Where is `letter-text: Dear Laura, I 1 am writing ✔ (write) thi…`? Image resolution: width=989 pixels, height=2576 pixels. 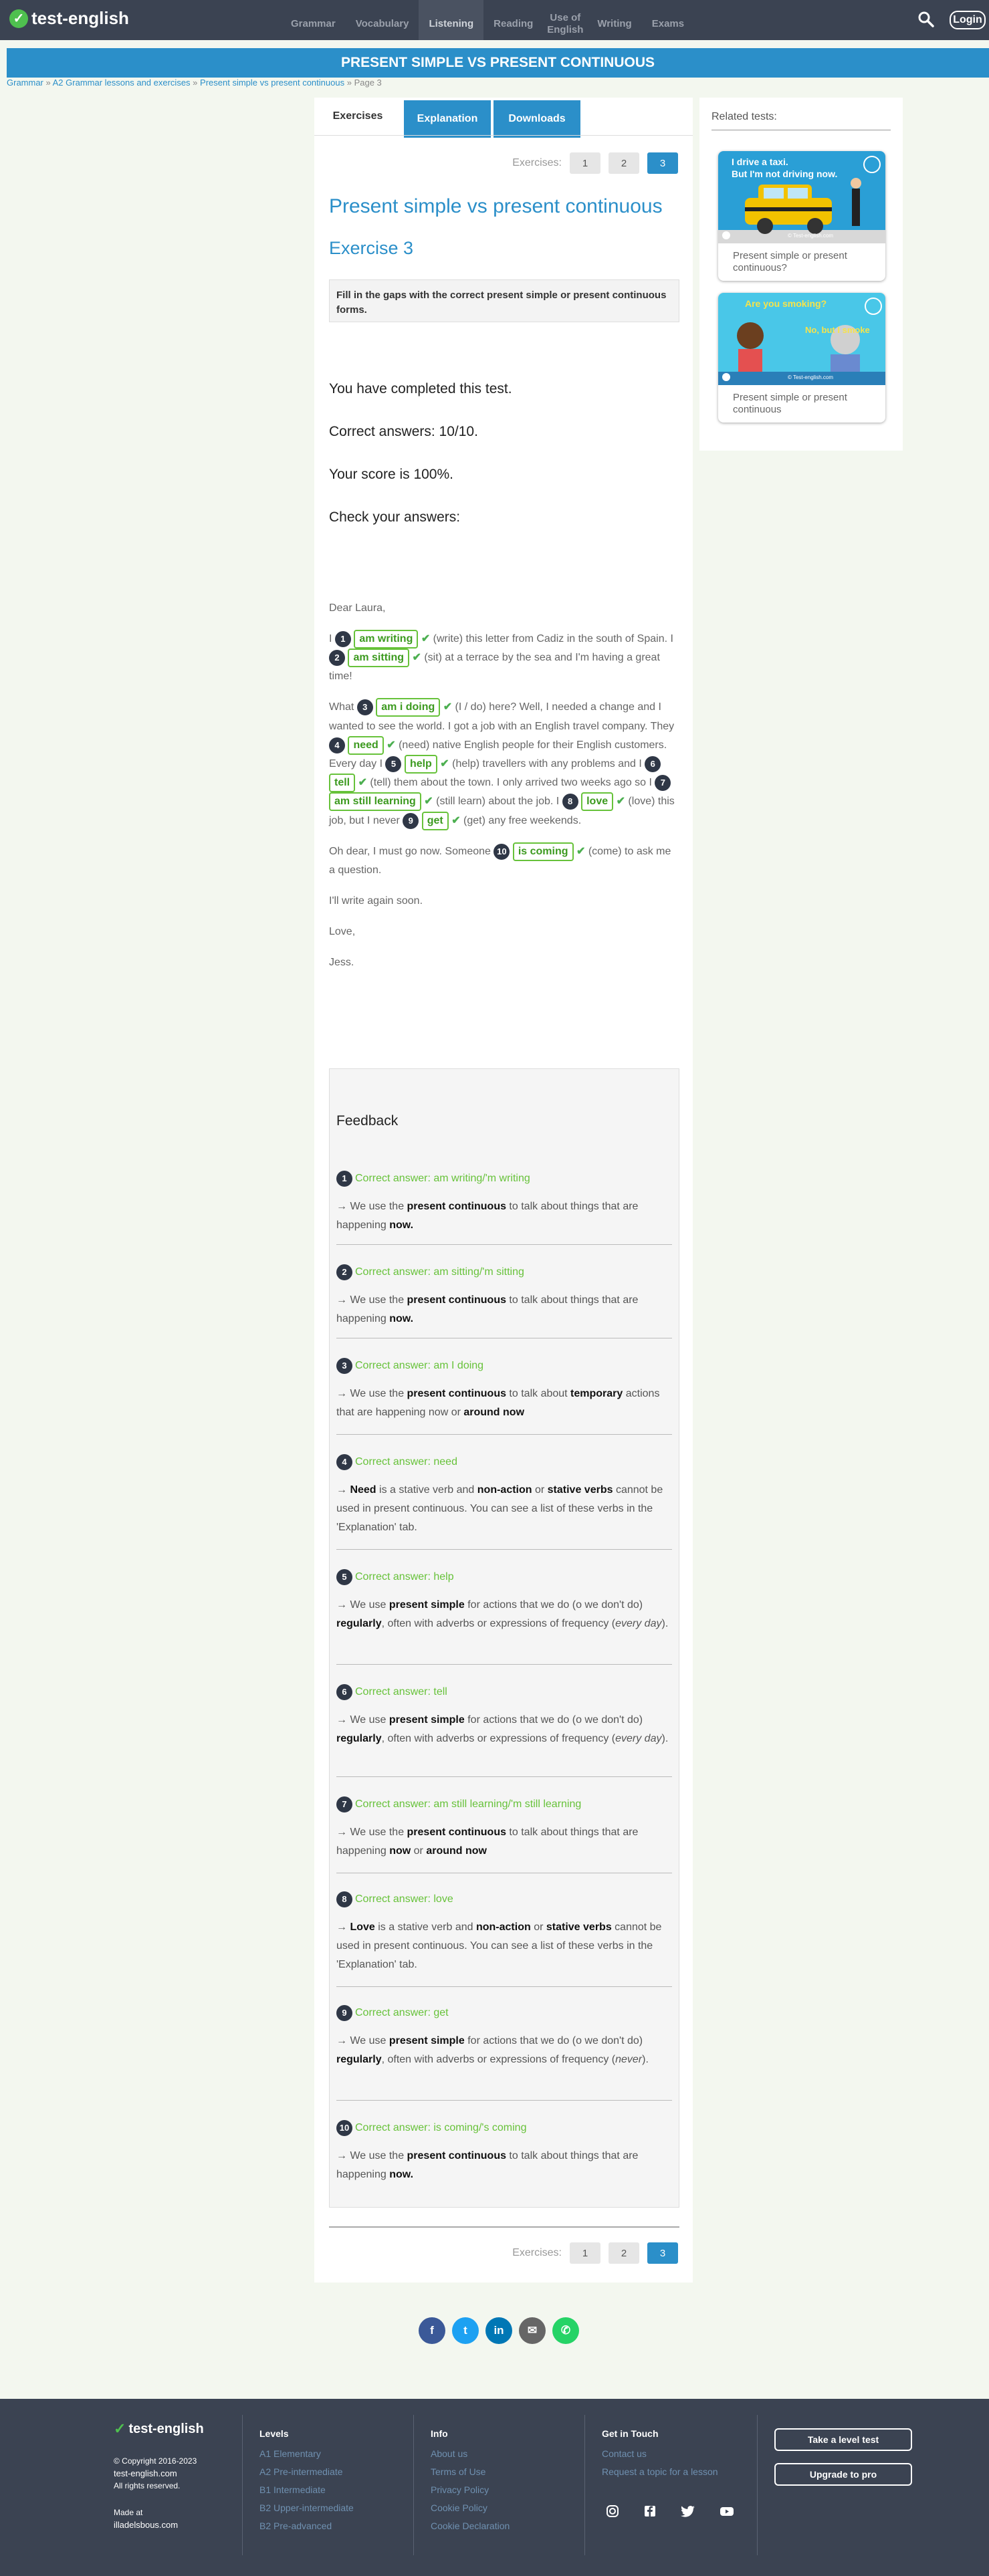 letter-text: Dear Laura, I 1 am writing ✔ (write) thi… is located at coordinates (504, 791).